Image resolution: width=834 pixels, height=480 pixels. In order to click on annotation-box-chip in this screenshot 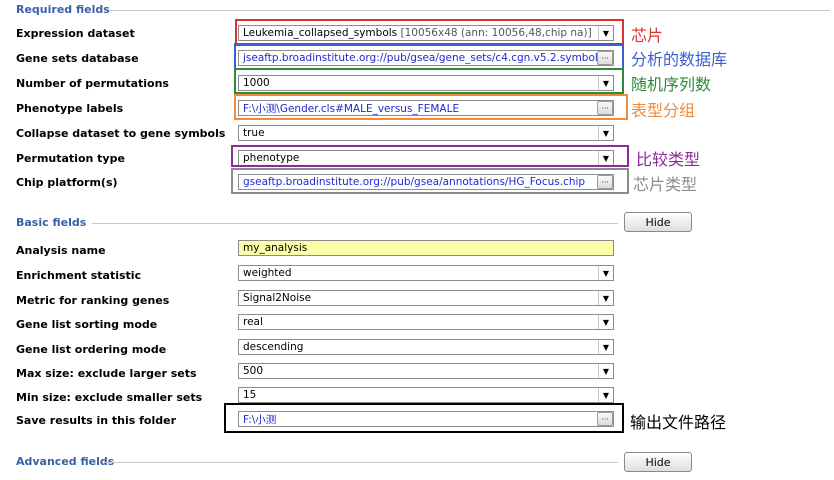, I will do `click(429, 32)`.